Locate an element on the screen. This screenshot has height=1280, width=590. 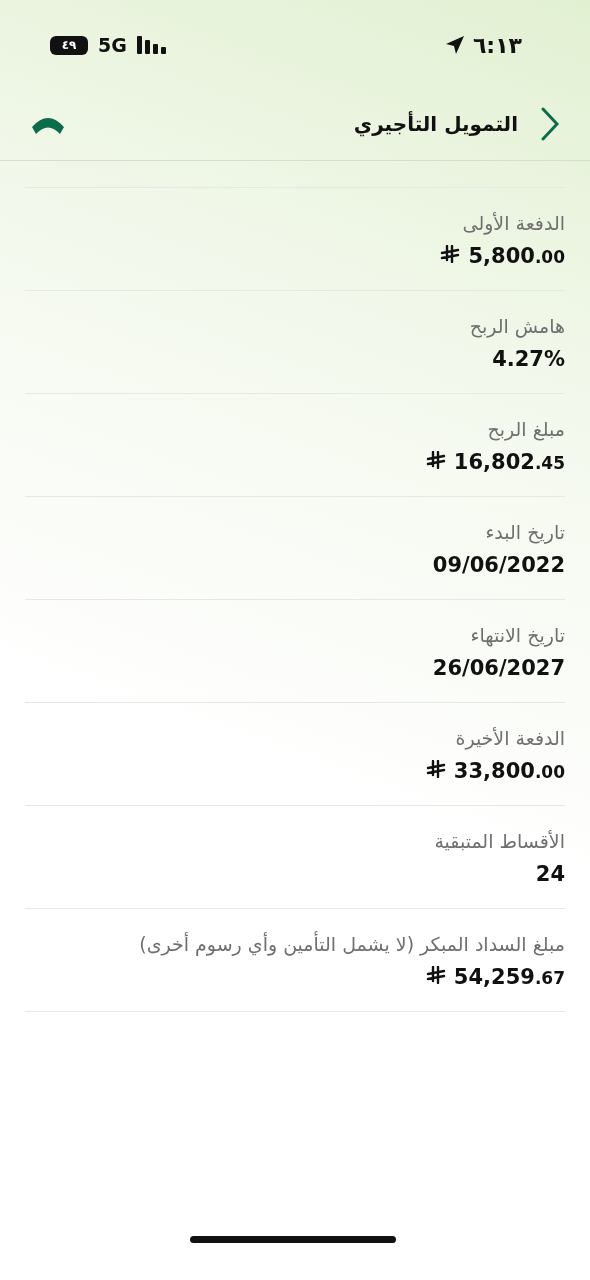
amount-value: 16,802.45 is located at coordinates (495, 462).